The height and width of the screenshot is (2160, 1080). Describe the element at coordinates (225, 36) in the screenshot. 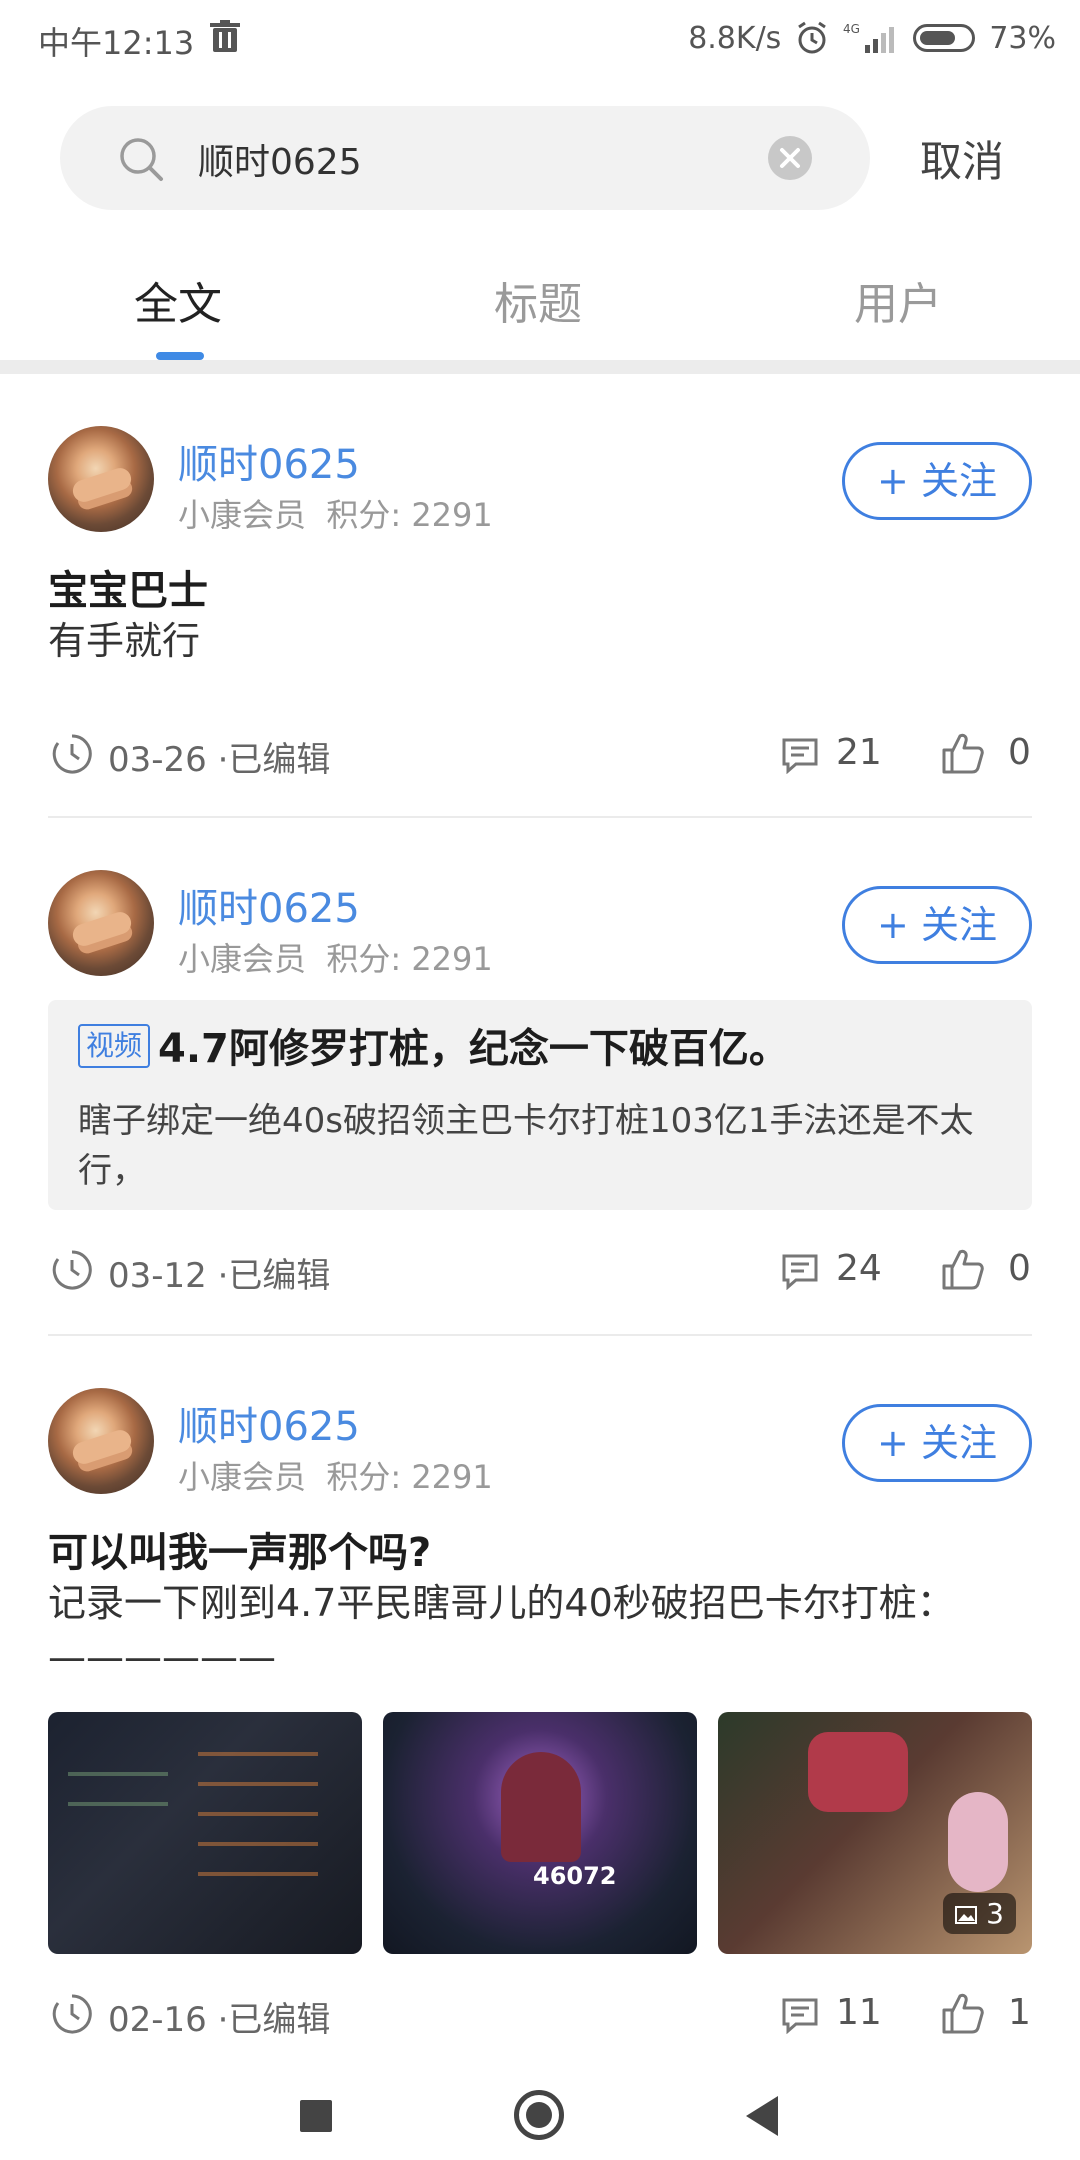

I see `trash-icon` at that location.